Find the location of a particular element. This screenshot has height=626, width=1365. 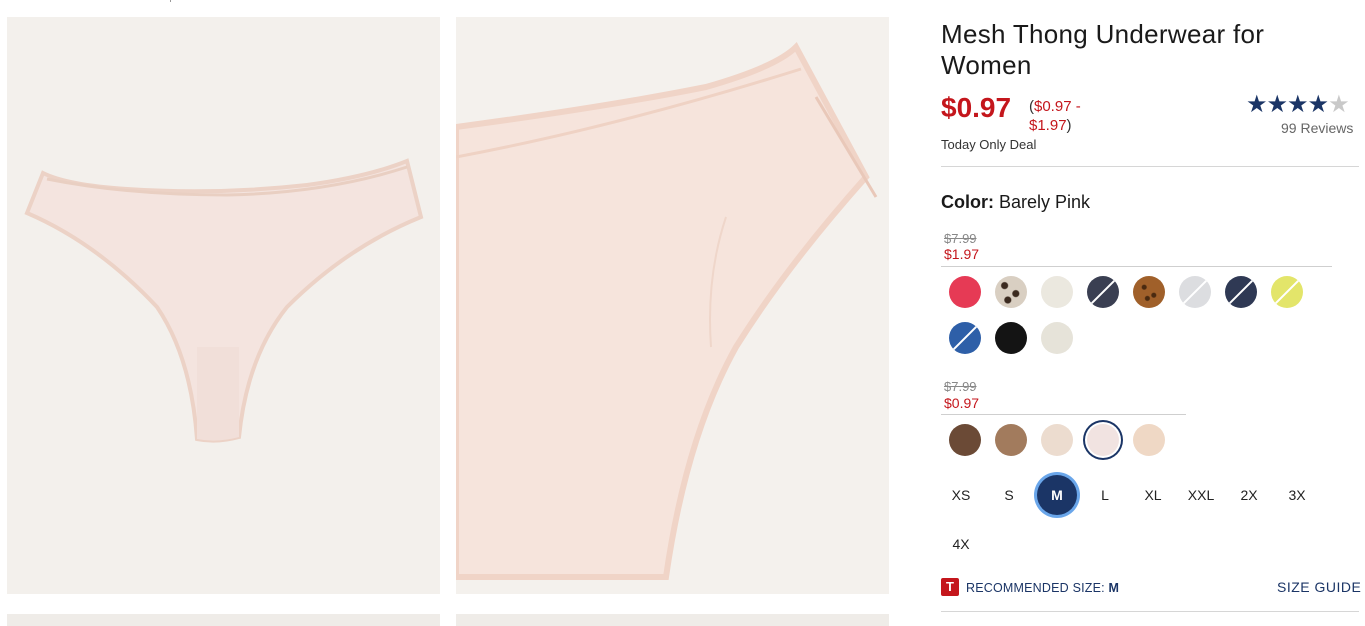

size-option-xxl: XXL is located at coordinates (1201, 495).